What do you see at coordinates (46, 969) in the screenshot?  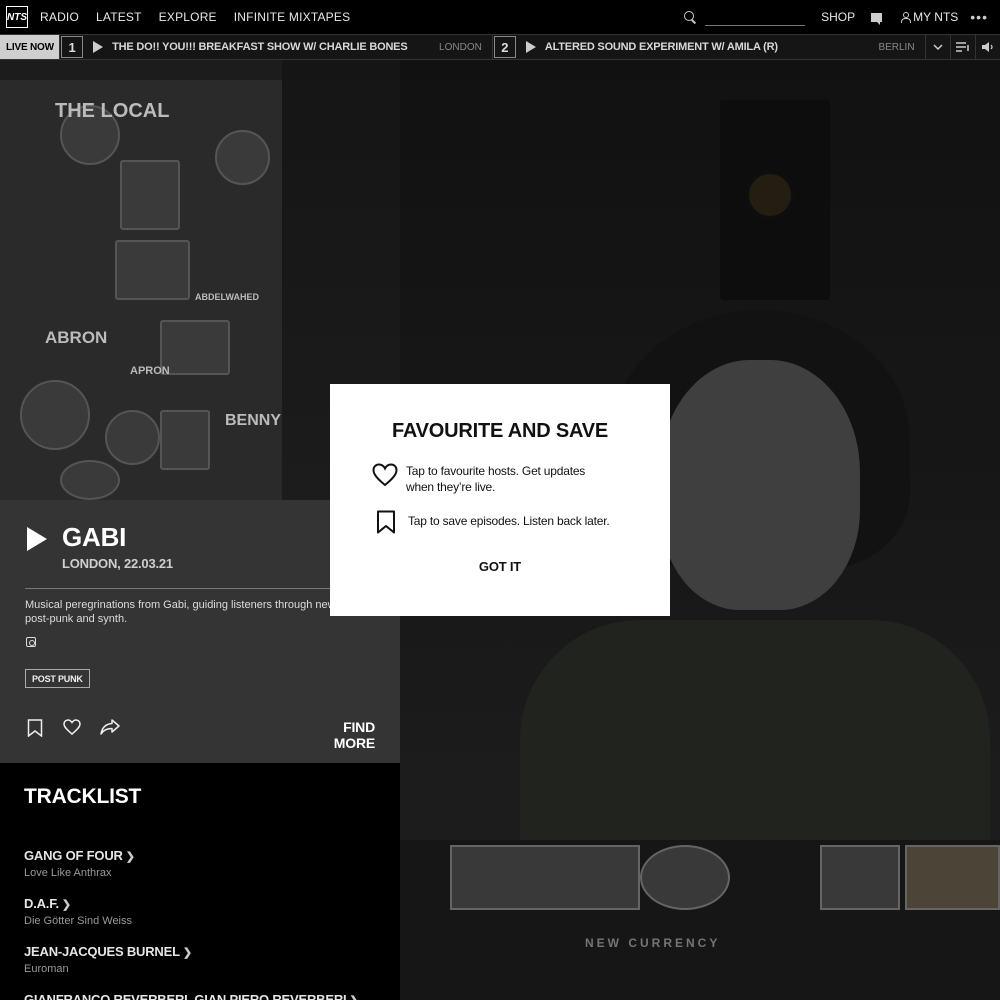 I see `track-title: Euroman` at bounding box center [46, 969].